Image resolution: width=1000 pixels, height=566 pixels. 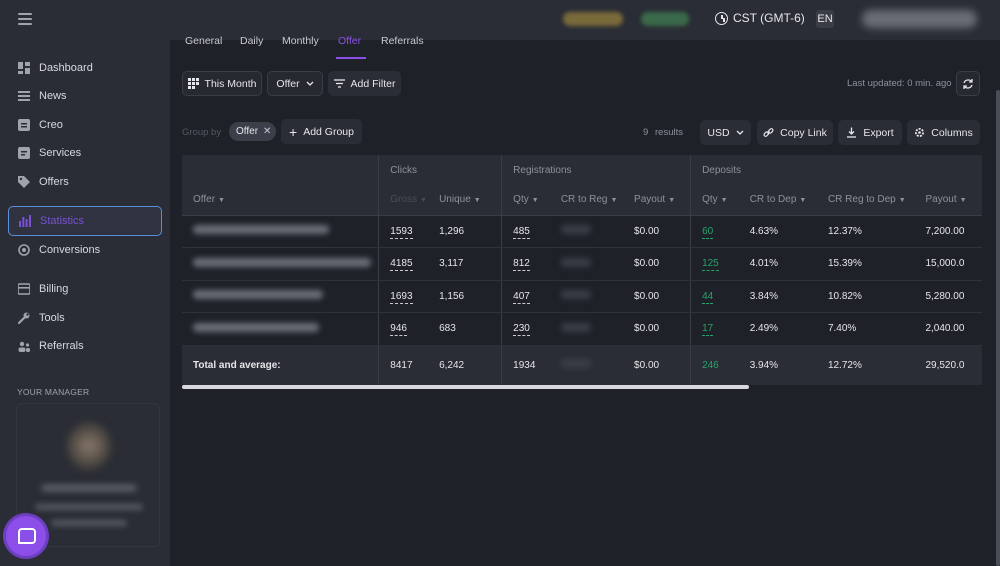 What do you see at coordinates (525, 296) in the screenshot?
I see `reg-qty-cell: 407` at bounding box center [525, 296].